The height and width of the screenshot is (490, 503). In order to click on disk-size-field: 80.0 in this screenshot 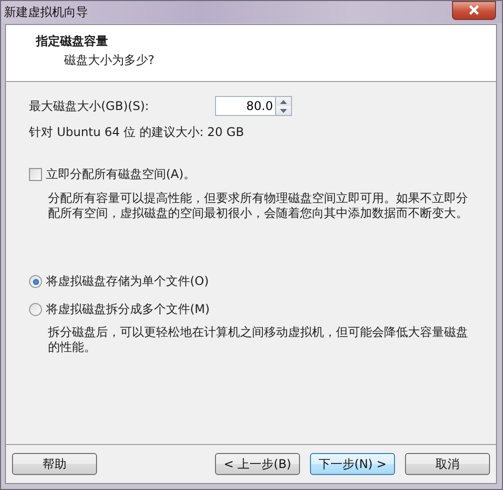, I will do `click(245, 106)`.